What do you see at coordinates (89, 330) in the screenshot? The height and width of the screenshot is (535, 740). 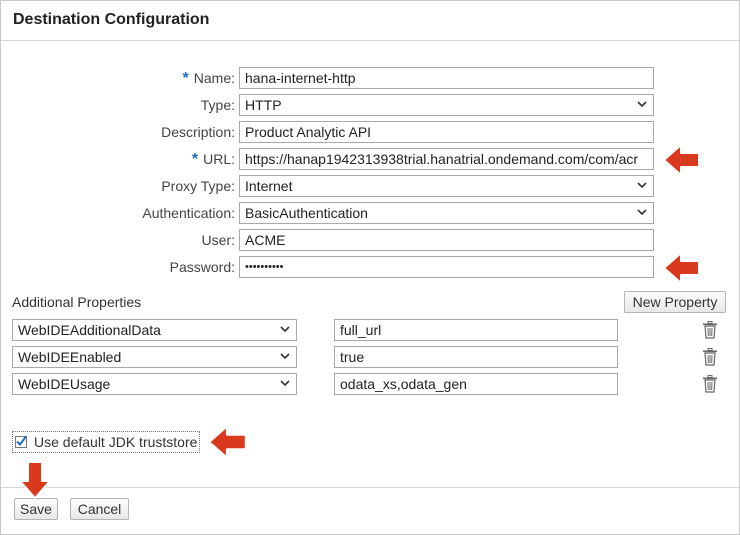 I see `property-key-value: WebIDEAdditionalData` at bounding box center [89, 330].